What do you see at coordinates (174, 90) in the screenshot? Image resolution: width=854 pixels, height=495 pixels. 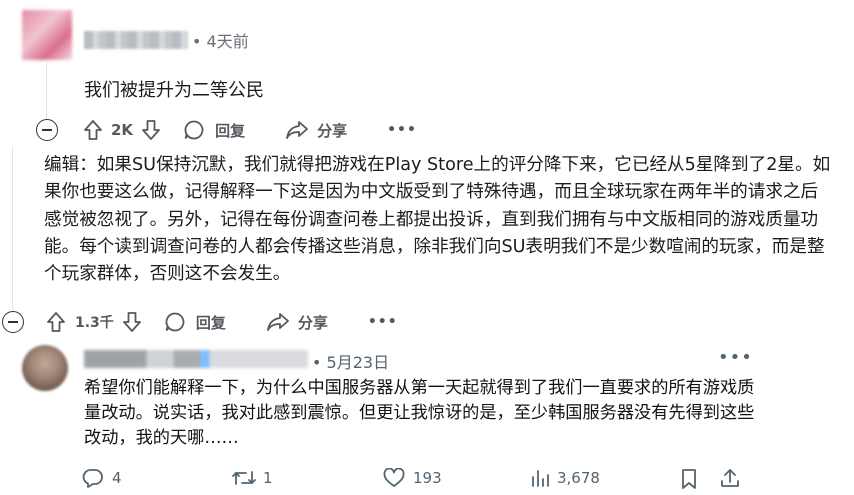 I see `comment-body: 我们被提升为二等公民` at bounding box center [174, 90].